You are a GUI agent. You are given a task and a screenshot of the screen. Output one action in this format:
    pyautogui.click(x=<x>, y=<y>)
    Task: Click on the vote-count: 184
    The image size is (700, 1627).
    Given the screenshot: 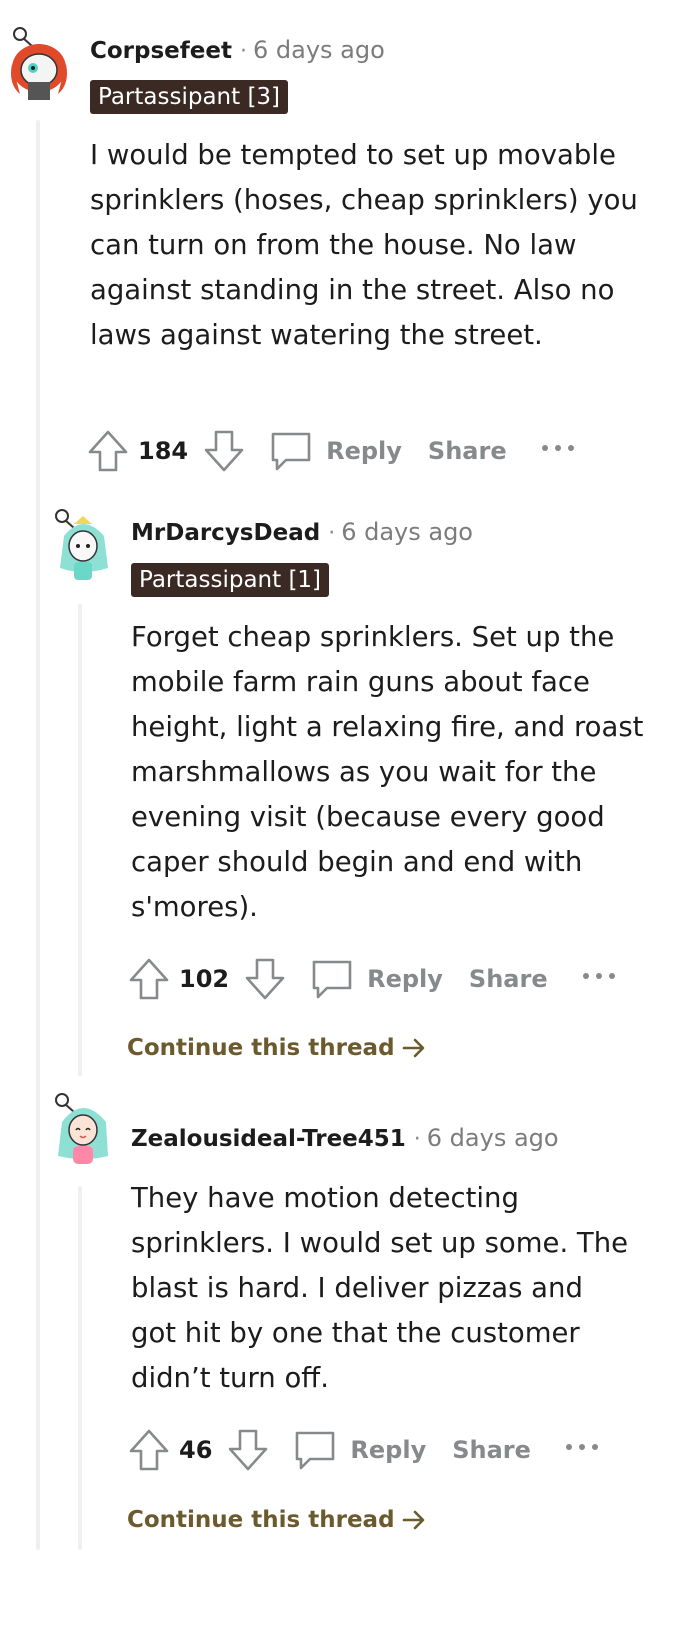 What is the action you would take?
    pyautogui.click(x=163, y=451)
    